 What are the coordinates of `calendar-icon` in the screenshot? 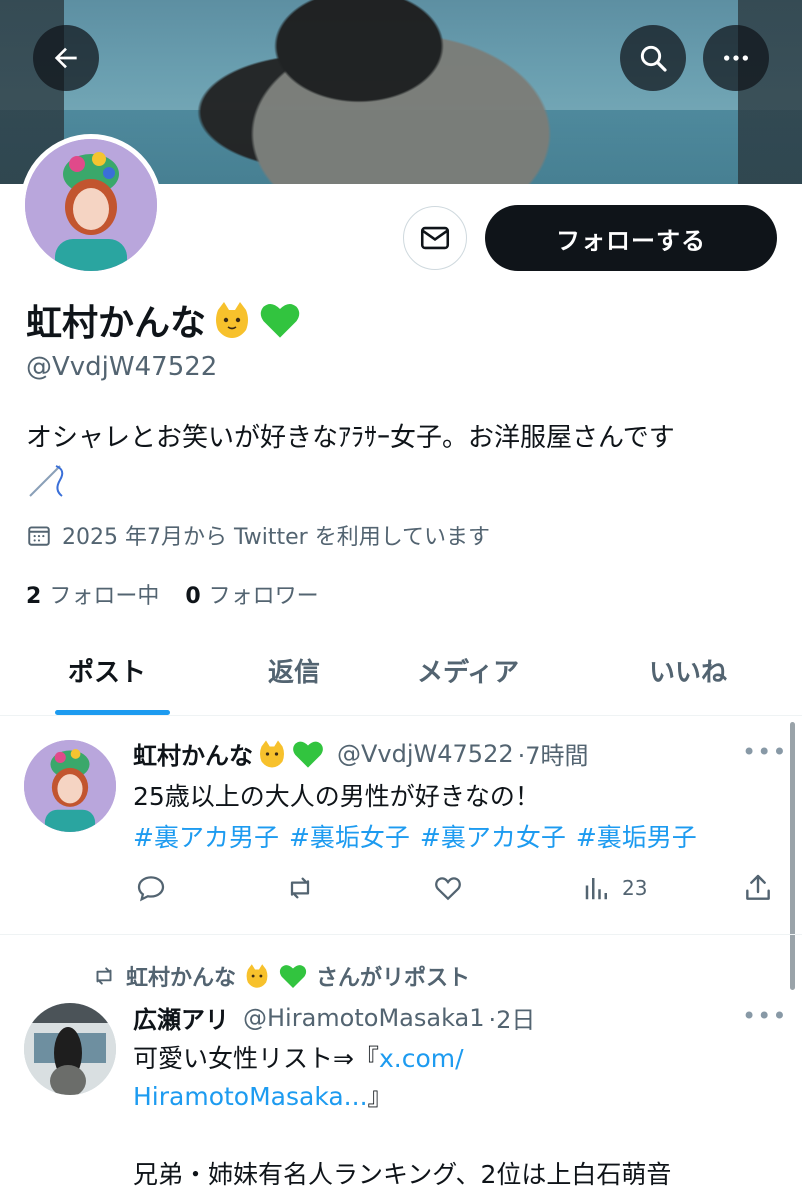 It's located at (39, 536).